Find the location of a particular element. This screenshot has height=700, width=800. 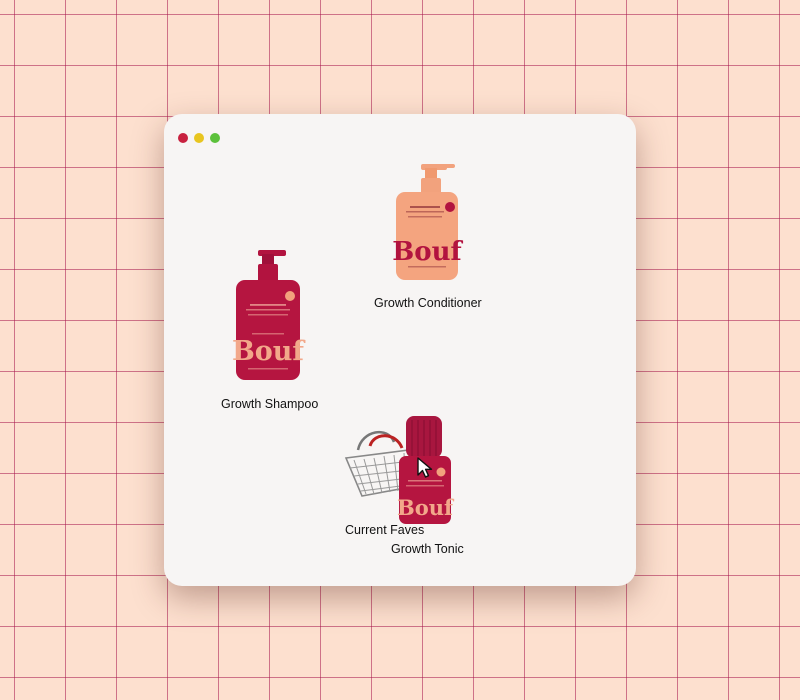

conditioner-brand-text: Bouf is located at coordinates (427, 252).